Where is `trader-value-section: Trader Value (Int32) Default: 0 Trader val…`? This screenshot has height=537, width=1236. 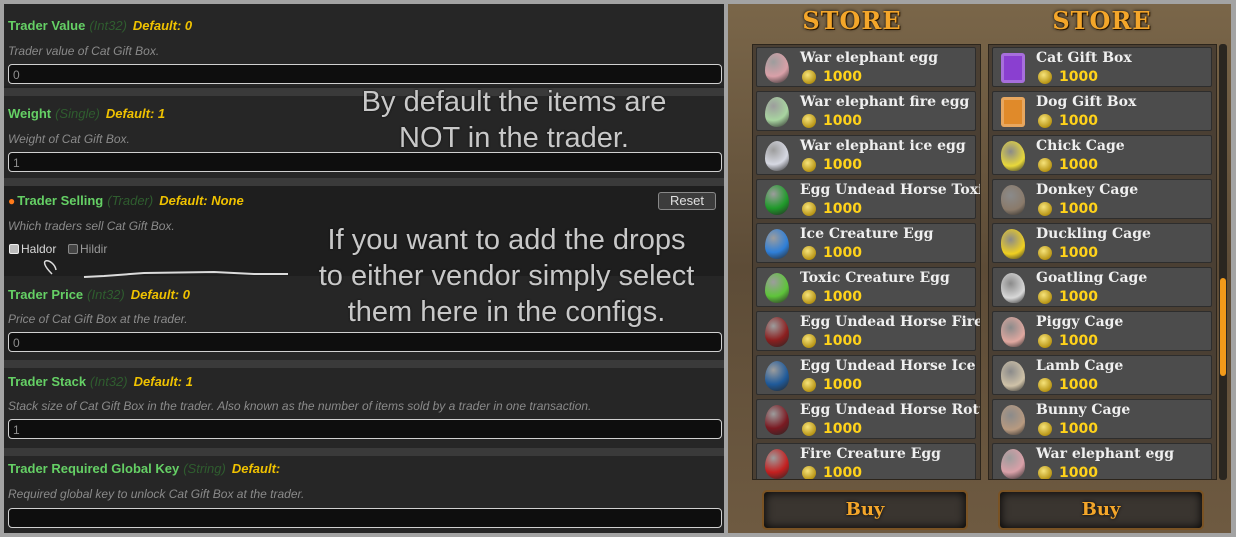 trader-value-section: Trader Value (Int32) Default: 0 Trader val… is located at coordinates (364, 45).